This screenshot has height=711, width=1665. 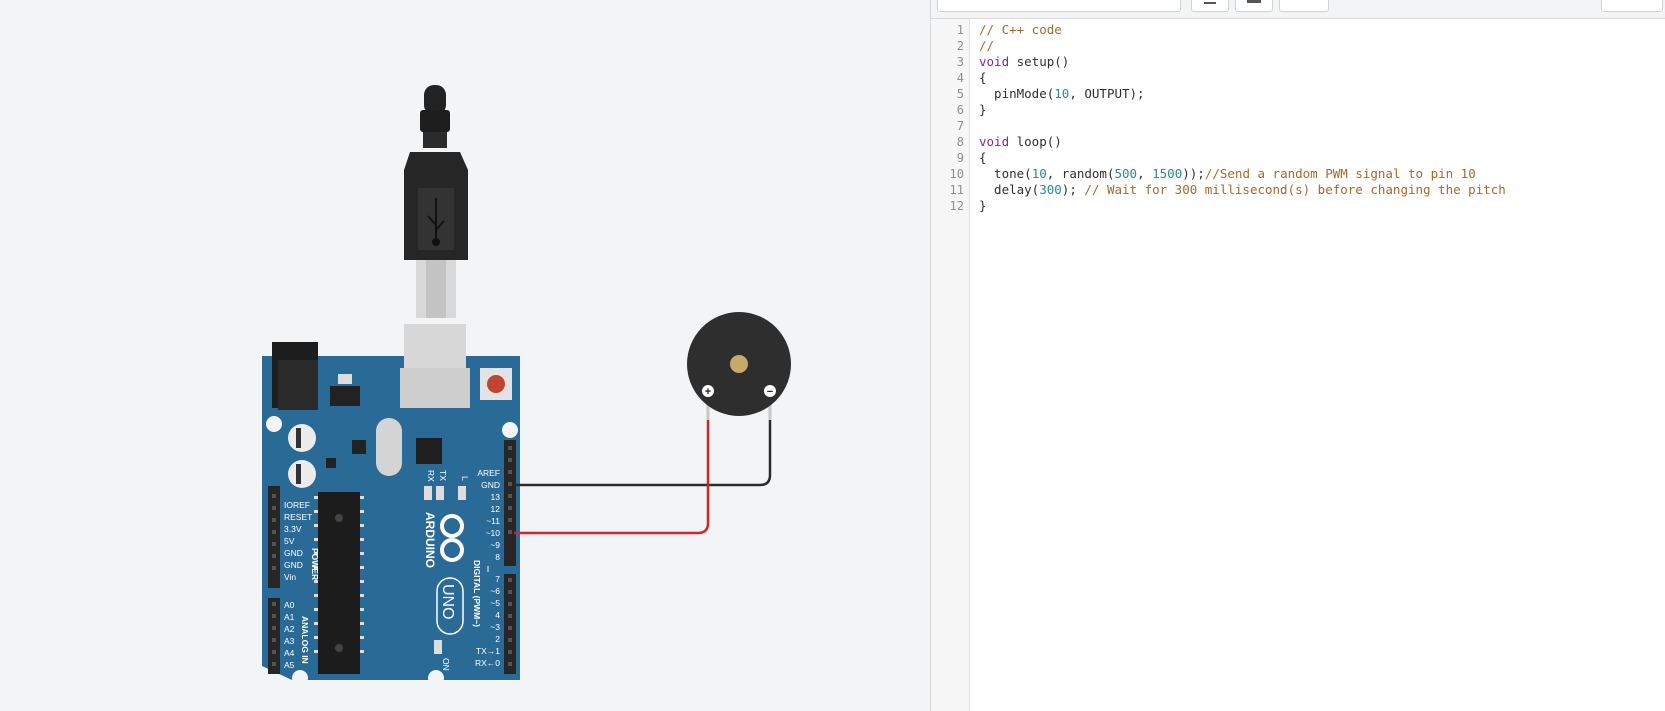 I want to click on line-number: 2, so click(x=960, y=46).